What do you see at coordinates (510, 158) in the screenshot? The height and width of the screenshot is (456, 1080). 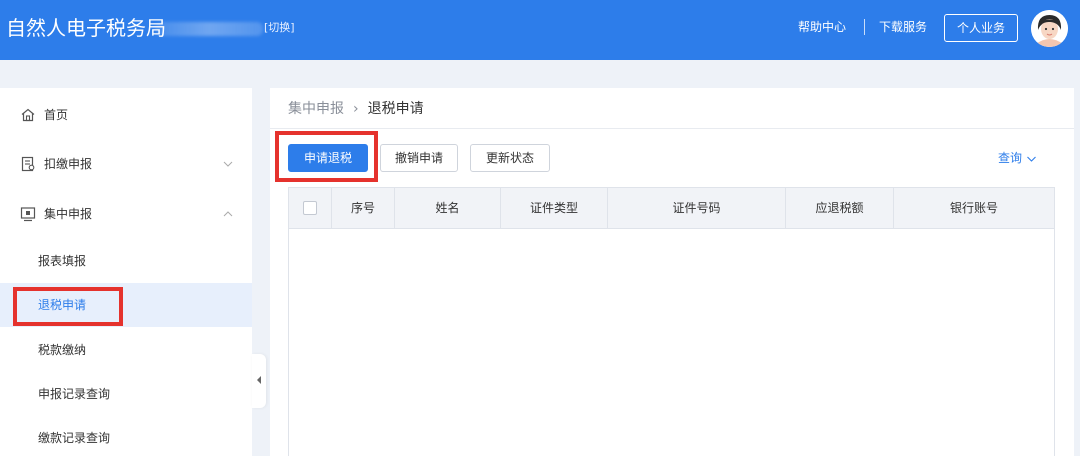 I see `refresh-status-button: 更新状态` at bounding box center [510, 158].